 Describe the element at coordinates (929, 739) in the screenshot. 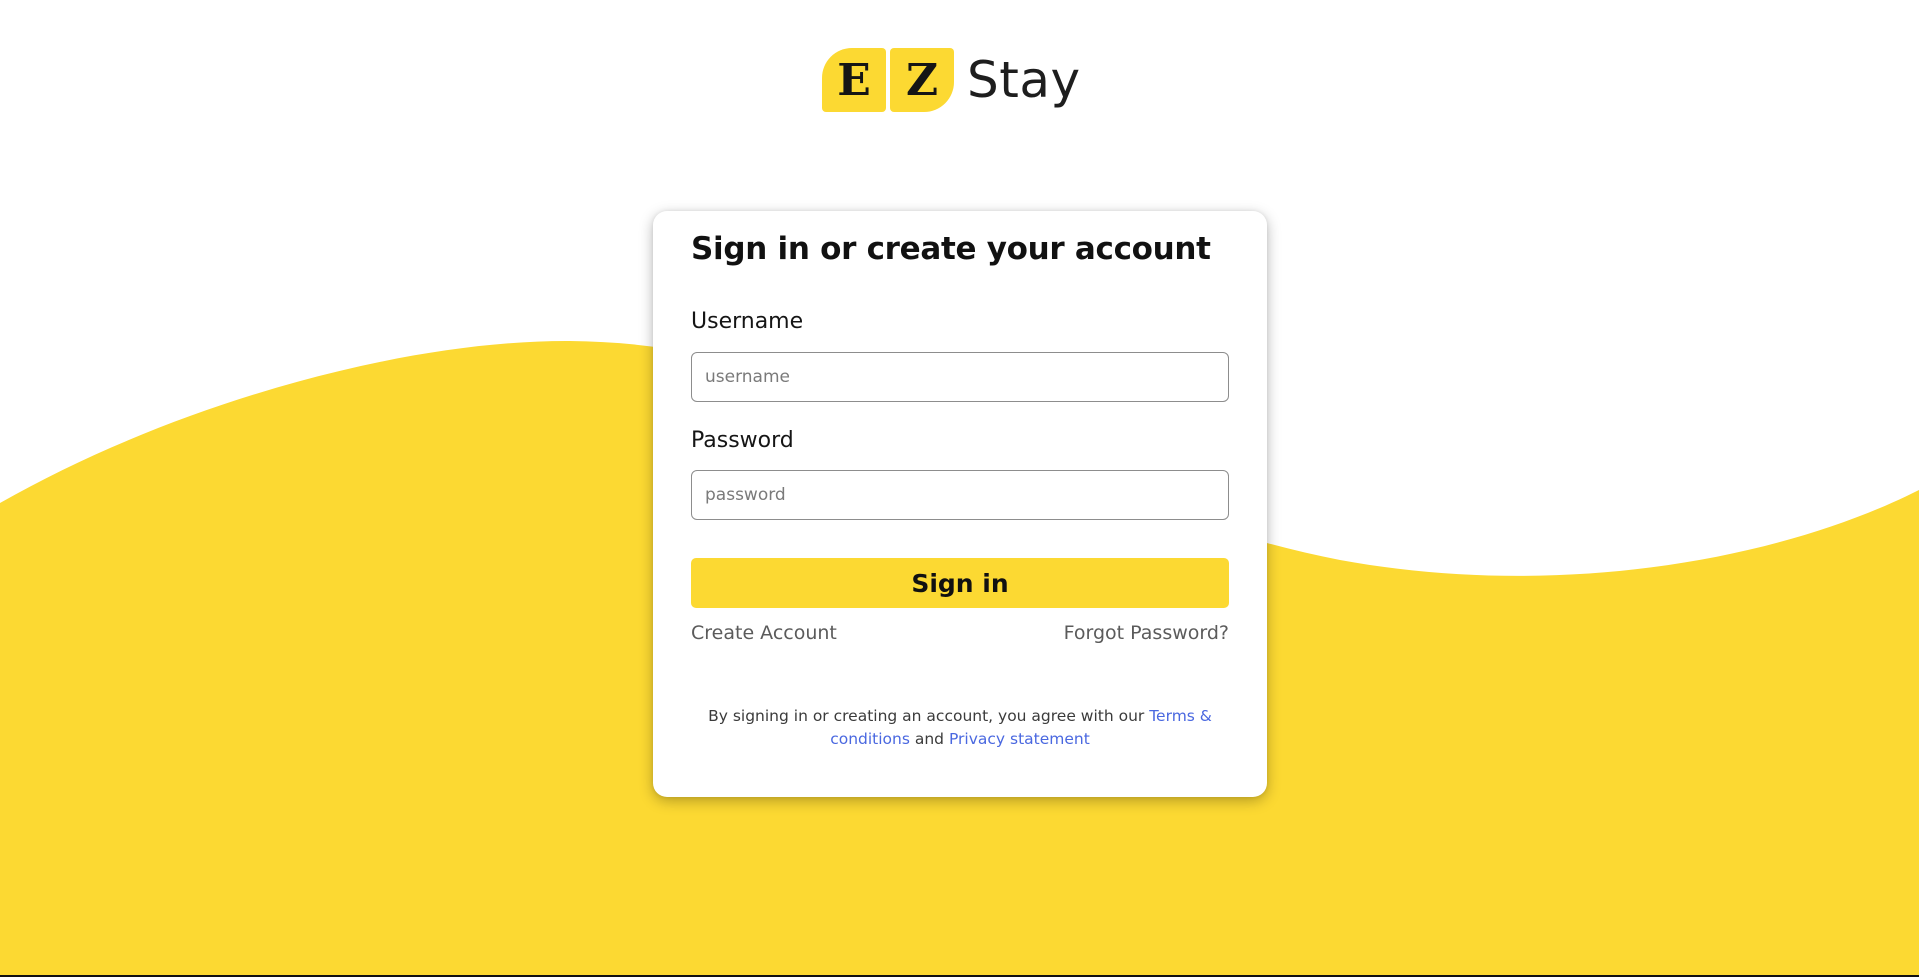

I see `legal-and-text: and` at that location.